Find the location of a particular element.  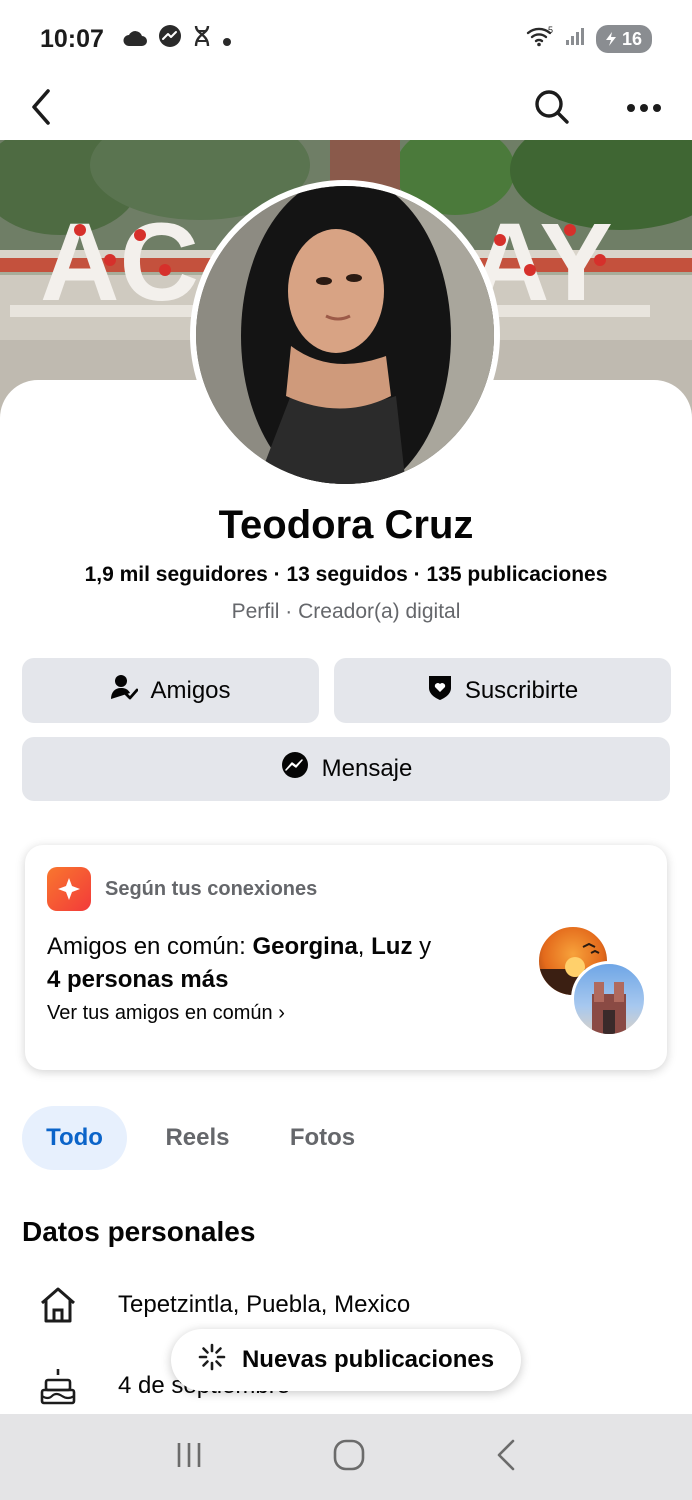

status-time: 10:07 is located at coordinates (72, 38).